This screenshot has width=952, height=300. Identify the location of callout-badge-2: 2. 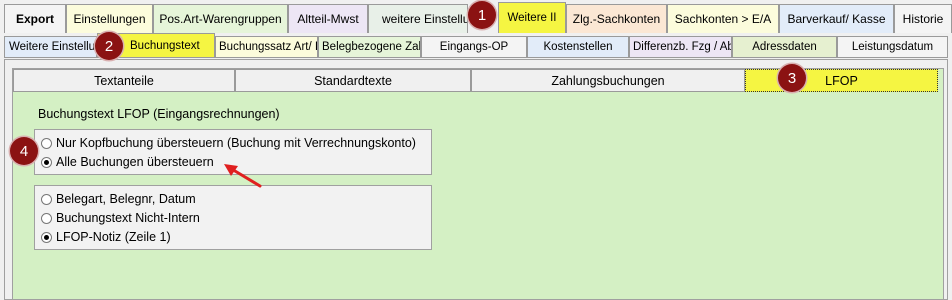
(109, 46).